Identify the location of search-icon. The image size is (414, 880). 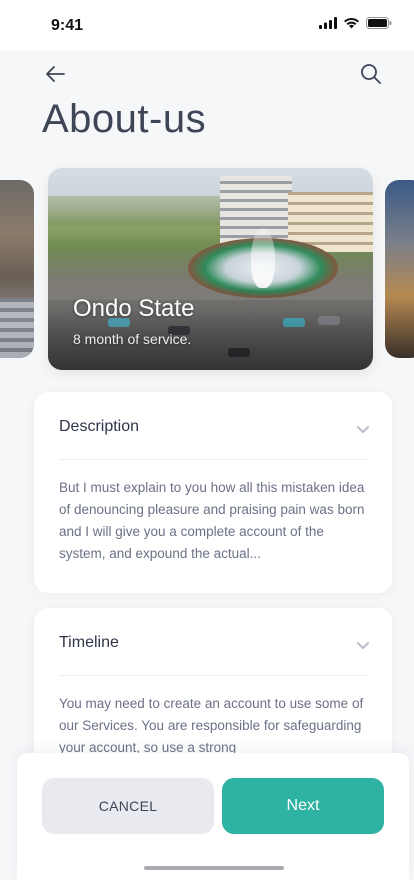
(371, 74).